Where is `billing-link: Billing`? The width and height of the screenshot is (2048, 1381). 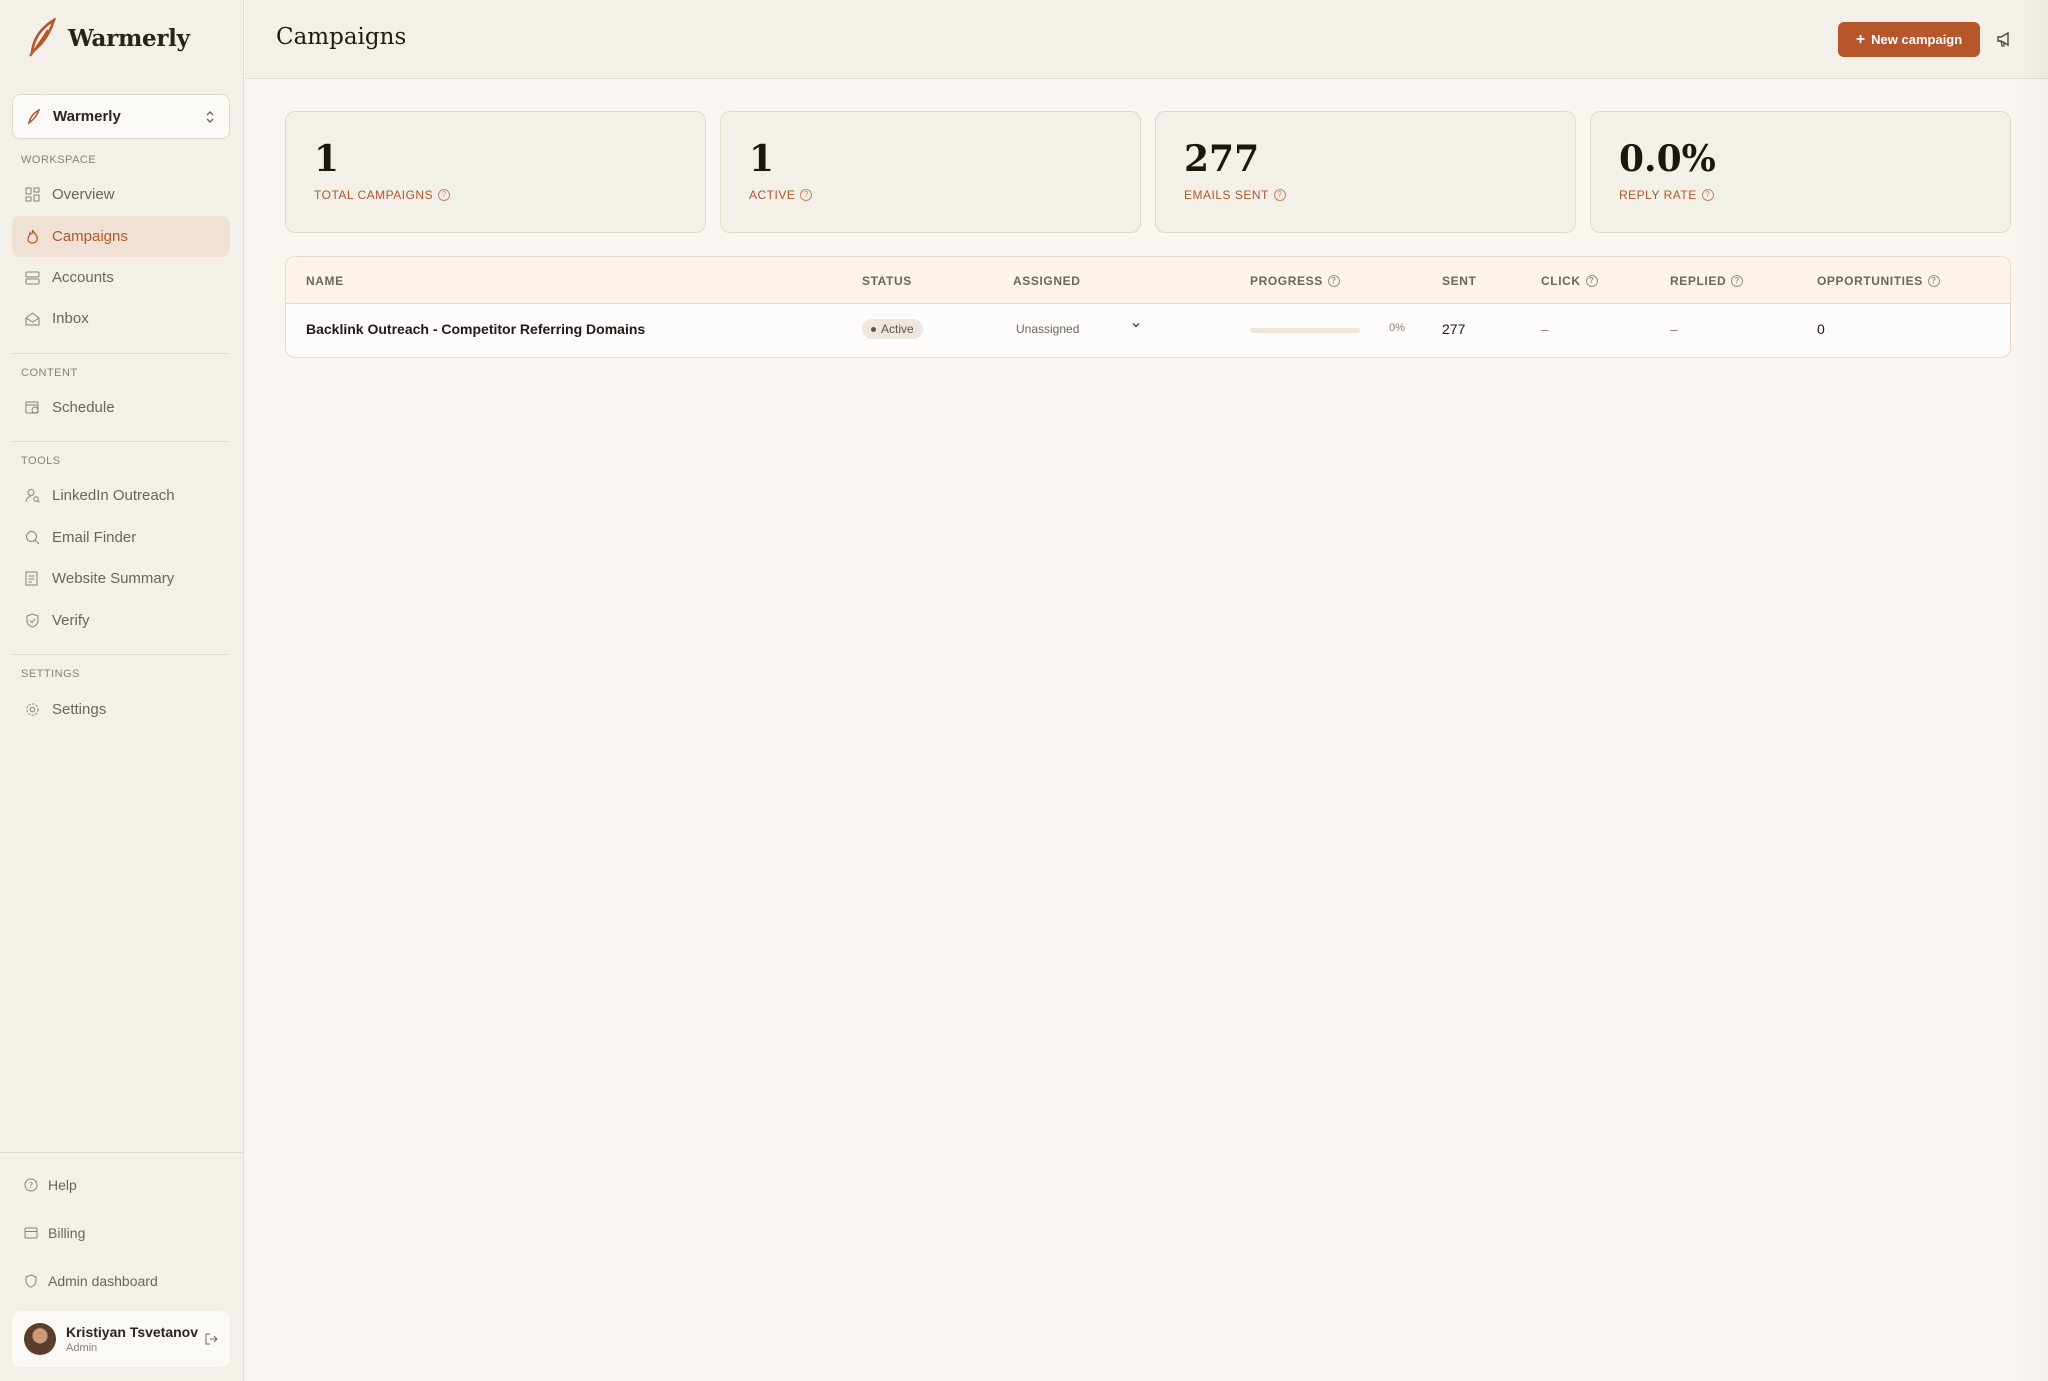 billing-link: Billing is located at coordinates (54, 1233).